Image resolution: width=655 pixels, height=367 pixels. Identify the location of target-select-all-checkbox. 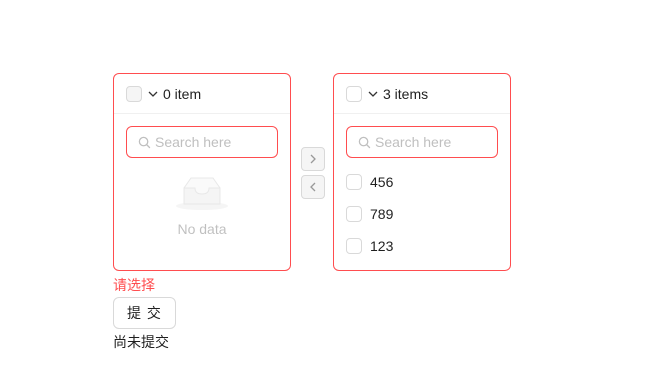
(354, 93).